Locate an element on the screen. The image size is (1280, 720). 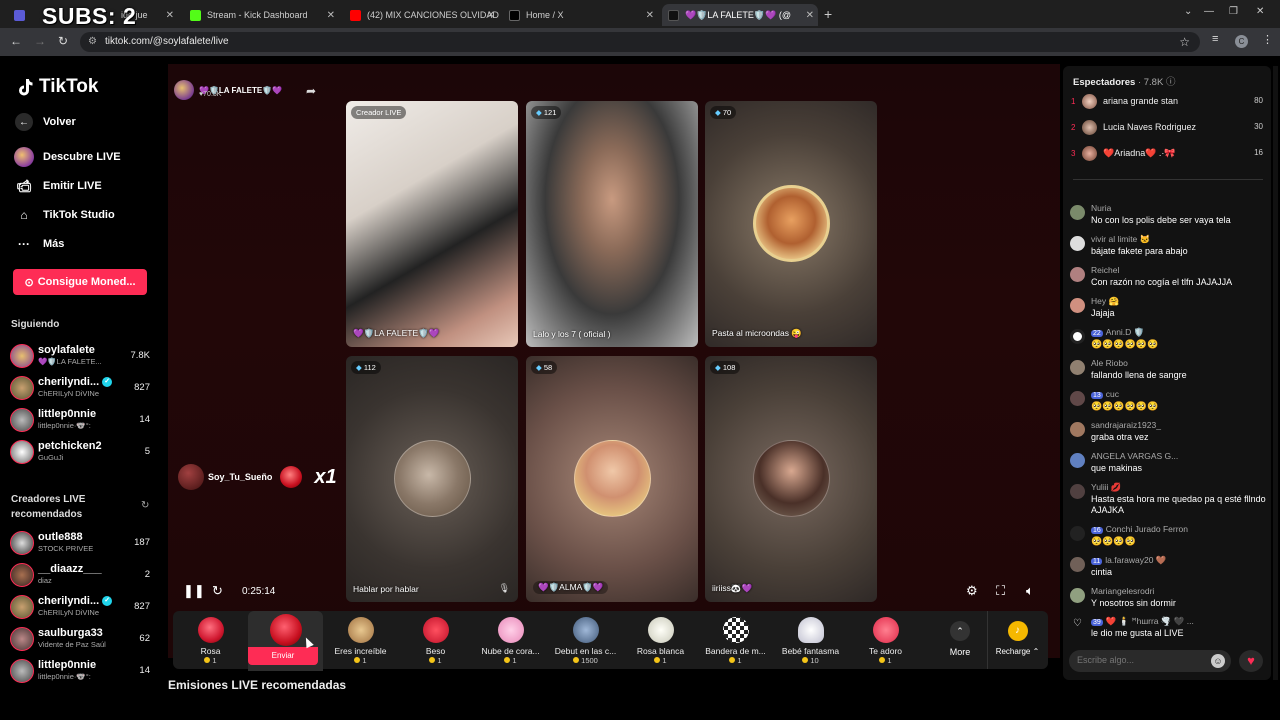
message-user: Mariangelesrodri is located at coordinates (1122, 591).